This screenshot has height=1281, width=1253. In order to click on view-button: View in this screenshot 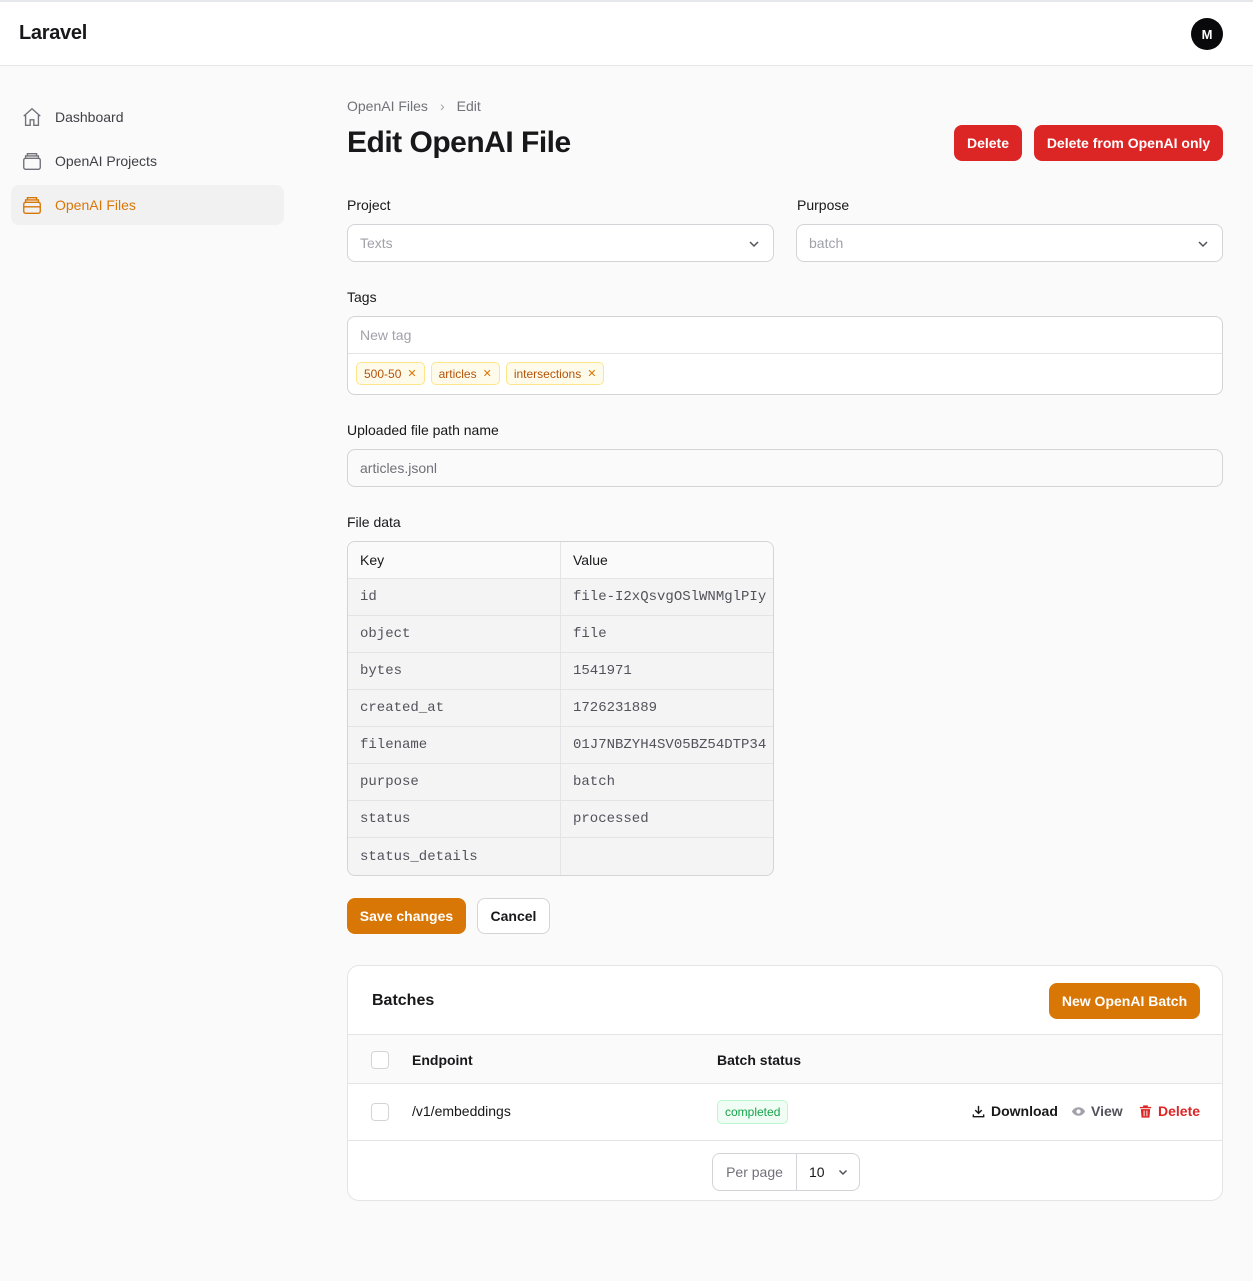, I will do `click(1097, 1111)`.